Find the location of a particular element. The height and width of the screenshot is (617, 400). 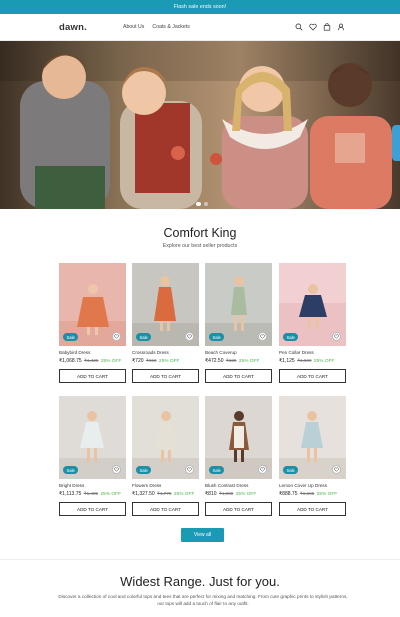

product-price: ₹1,113.75 ₹1,485 25% OFF is located at coordinates (90, 494).